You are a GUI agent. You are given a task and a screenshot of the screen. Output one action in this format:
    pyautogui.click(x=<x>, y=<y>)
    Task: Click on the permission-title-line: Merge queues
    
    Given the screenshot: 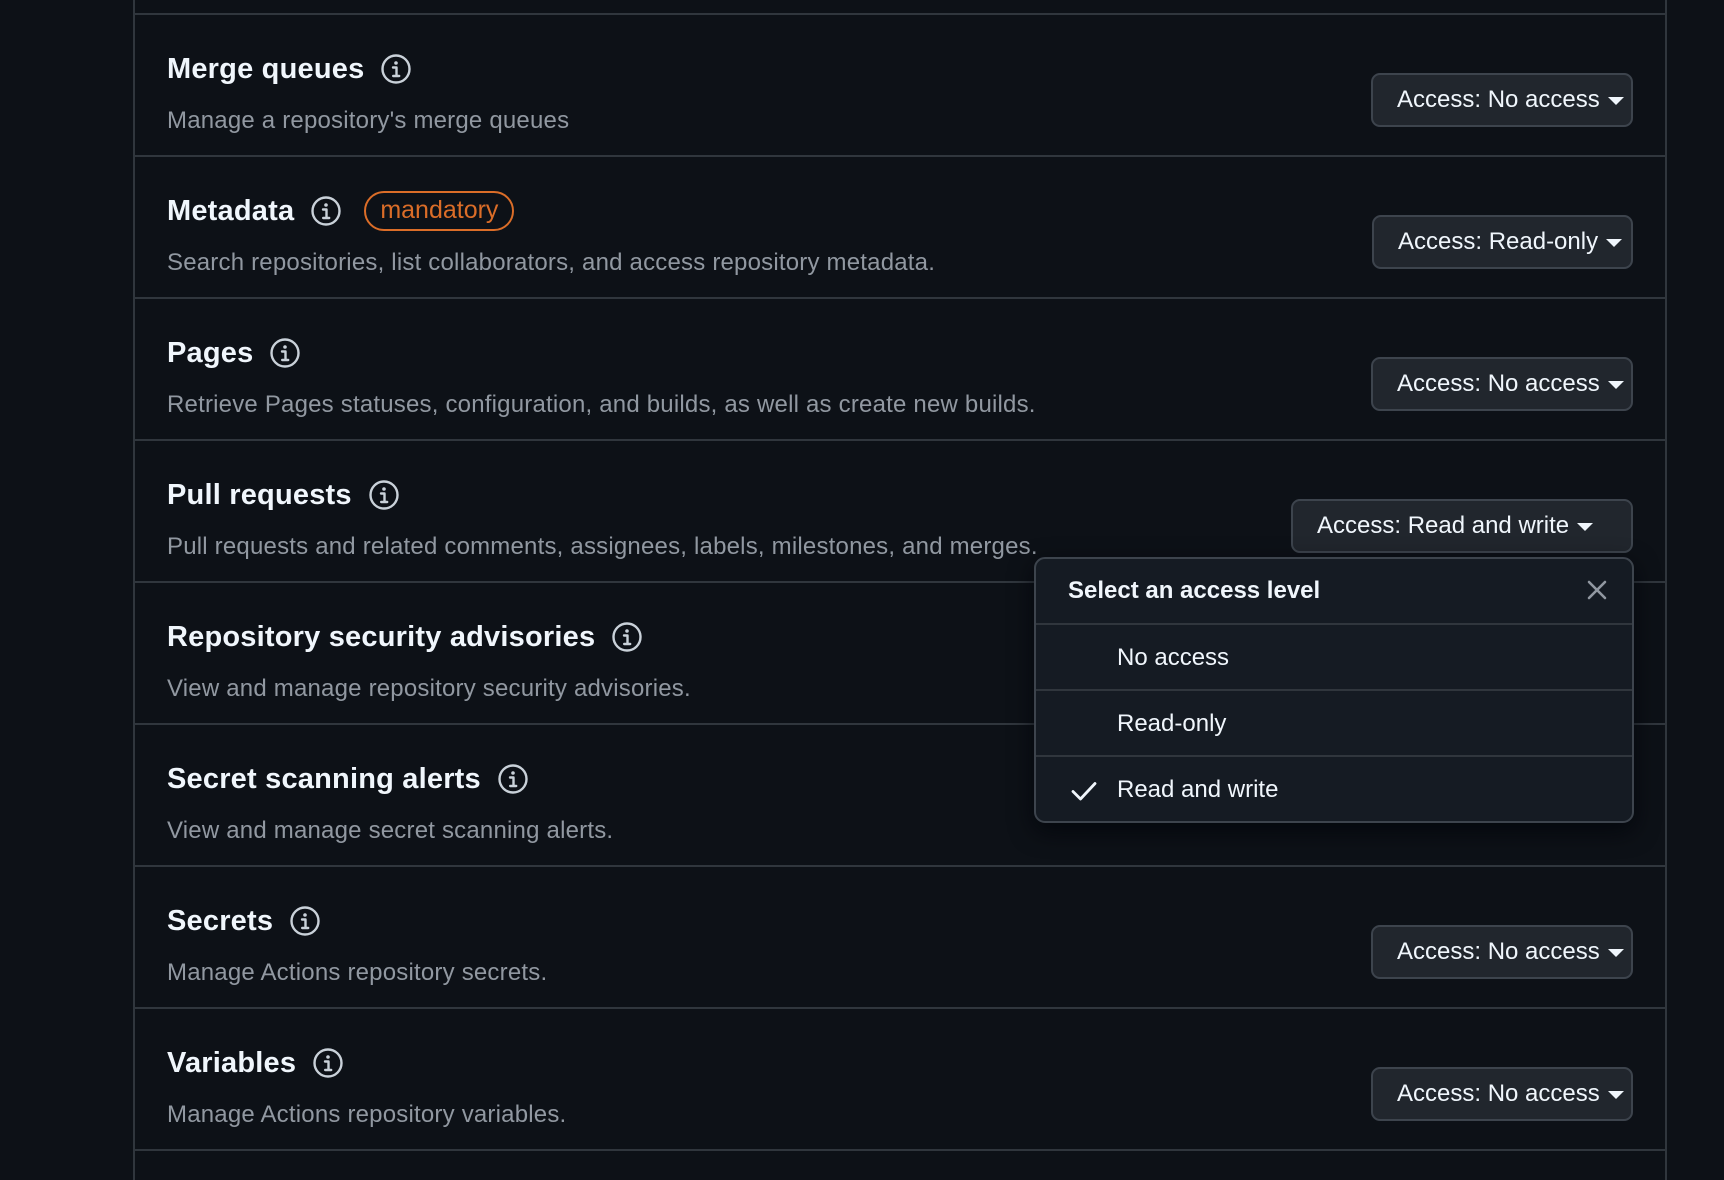 What is the action you would take?
    pyautogui.click(x=289, y=69)
    